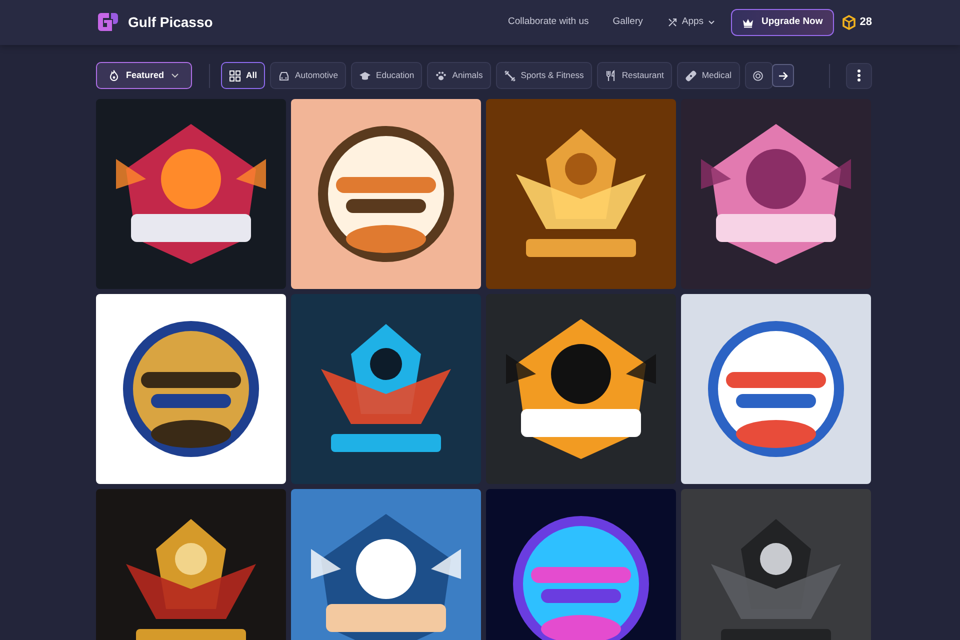 This screenshot has height=640, width=960. Describe the element at coordinates (170, 22) in the screenshot. I see `brand-name: Gulf Picasso` at that location.